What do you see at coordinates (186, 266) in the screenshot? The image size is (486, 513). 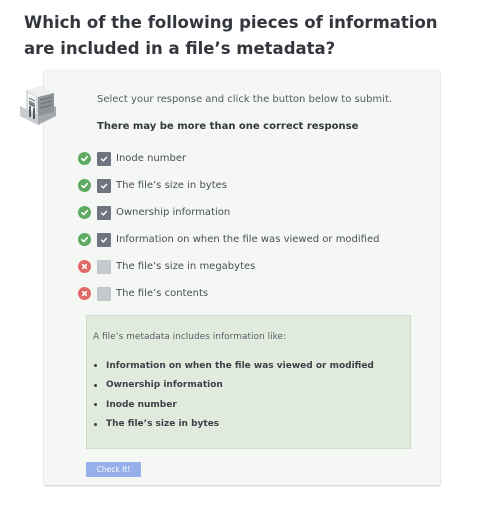 I see `answer-label: The file’s size in megabytes` at bounding box center [186, 266].